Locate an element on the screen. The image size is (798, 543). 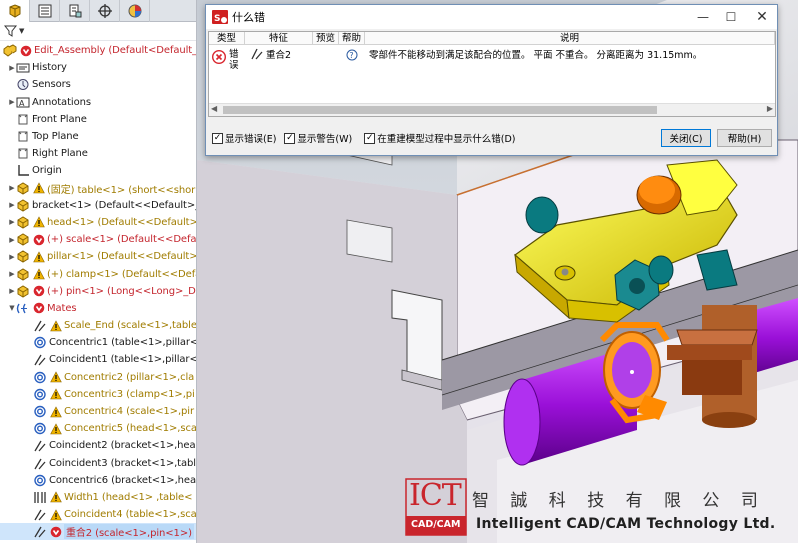
tree-item: Right Plane is located at coordinates (98, 153).